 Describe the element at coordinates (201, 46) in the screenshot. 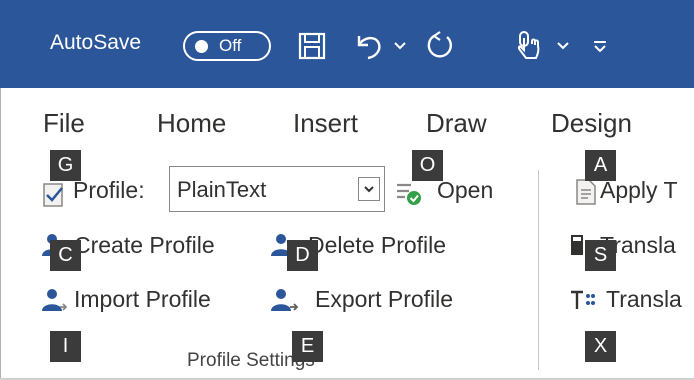

I see `toggle-knob` at that location.